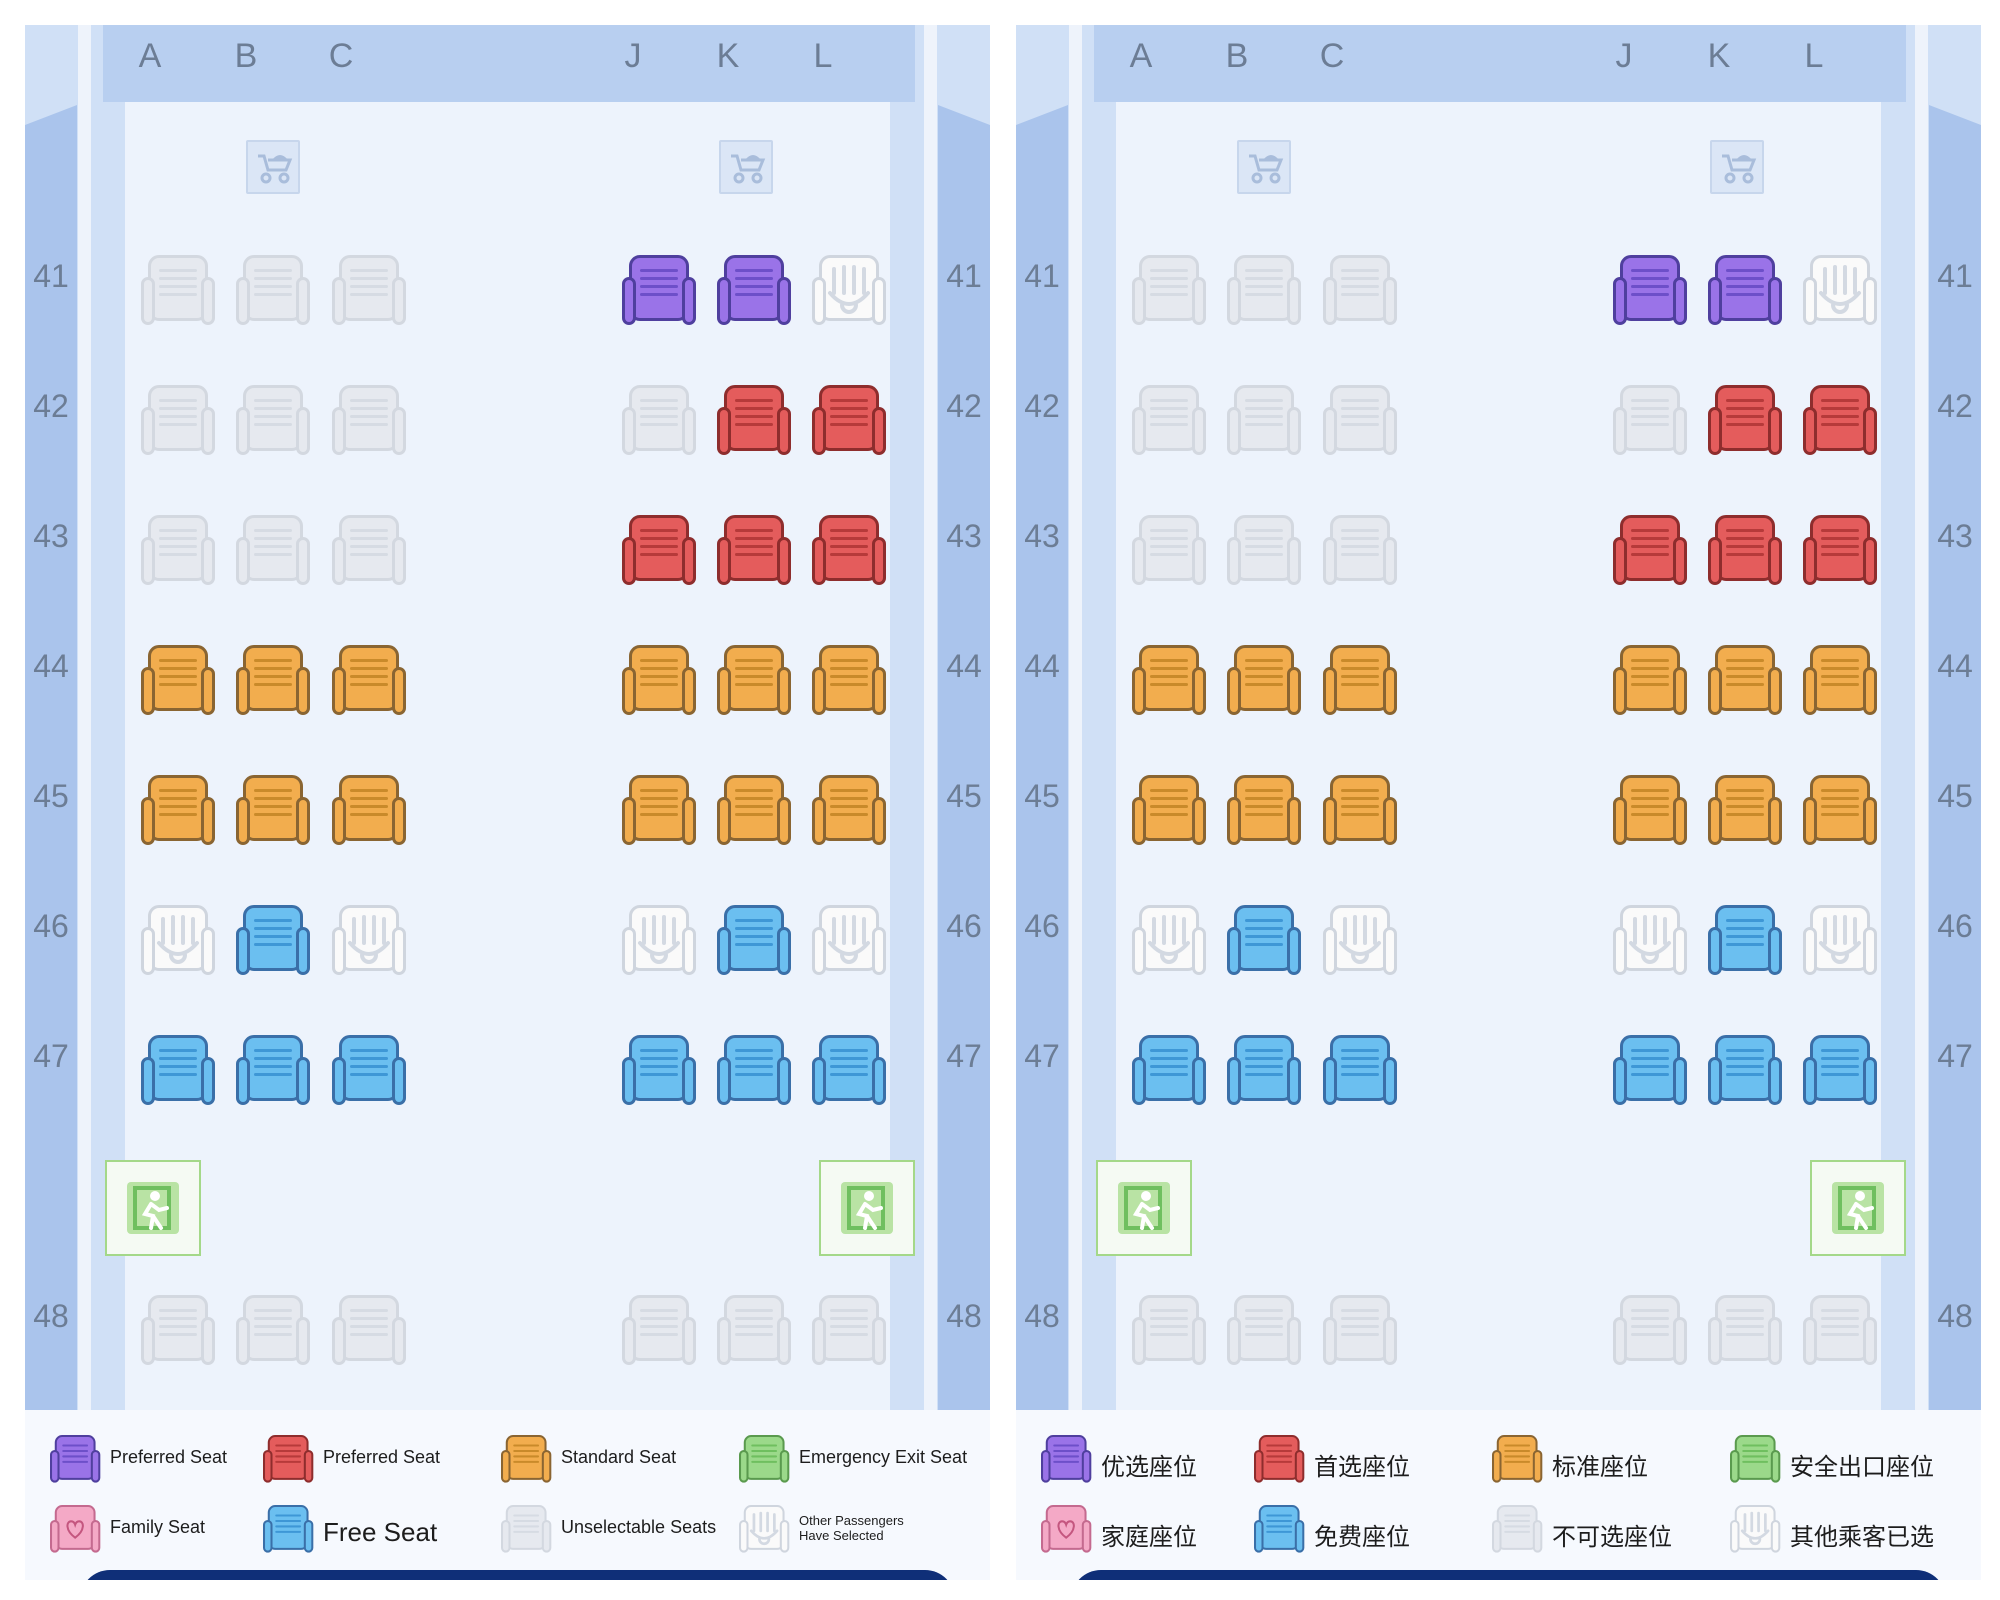 This screenshot has height=1600, width=2000. What do you see at coordinates (158, 1527) in the screenshot?
I see `legend-label: Family Seat` at bounding box center [158, 1527].